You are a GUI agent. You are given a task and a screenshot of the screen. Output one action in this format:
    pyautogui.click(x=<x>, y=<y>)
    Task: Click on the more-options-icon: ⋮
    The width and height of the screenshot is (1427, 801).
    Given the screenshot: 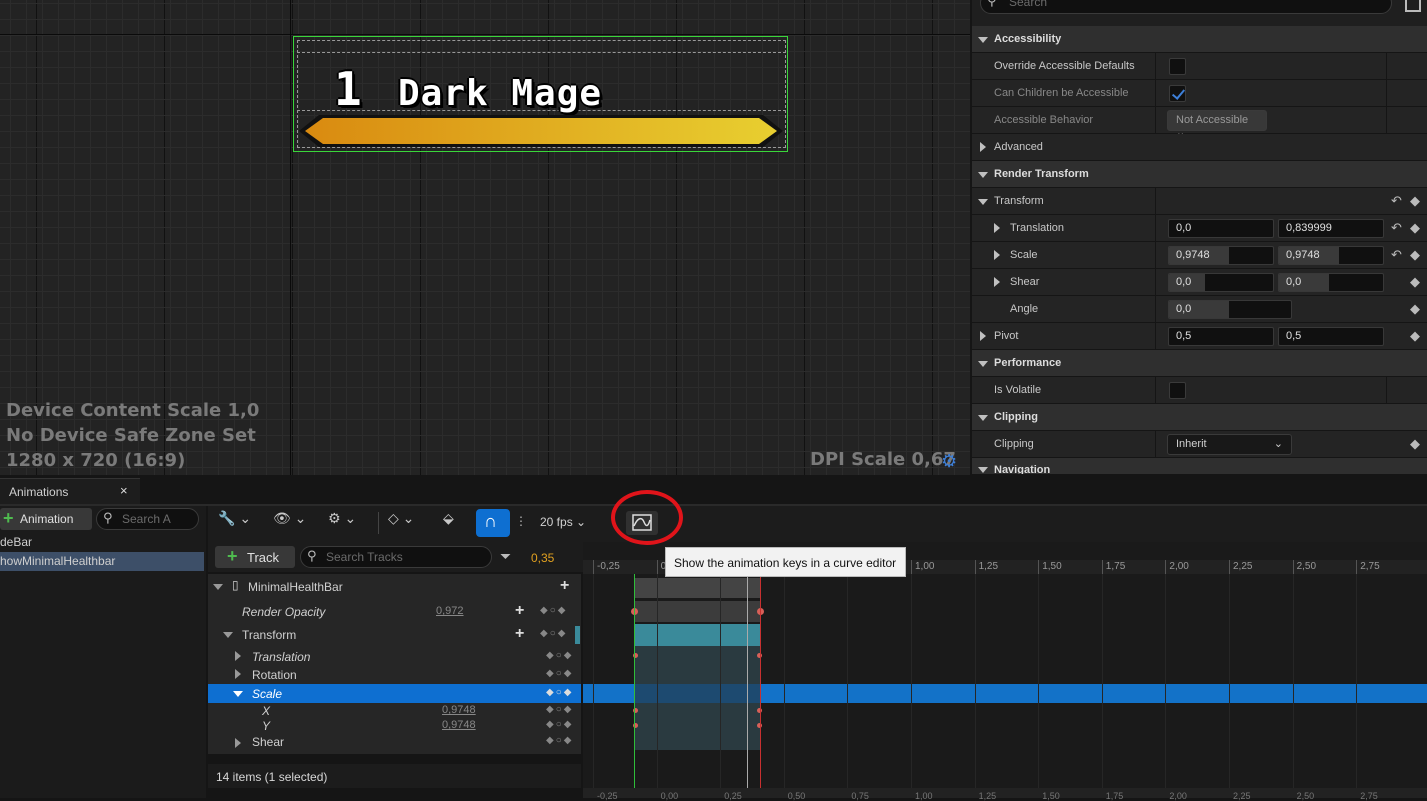 What is the action you would take?
    pyautogui.click(x=521, y=521)
    